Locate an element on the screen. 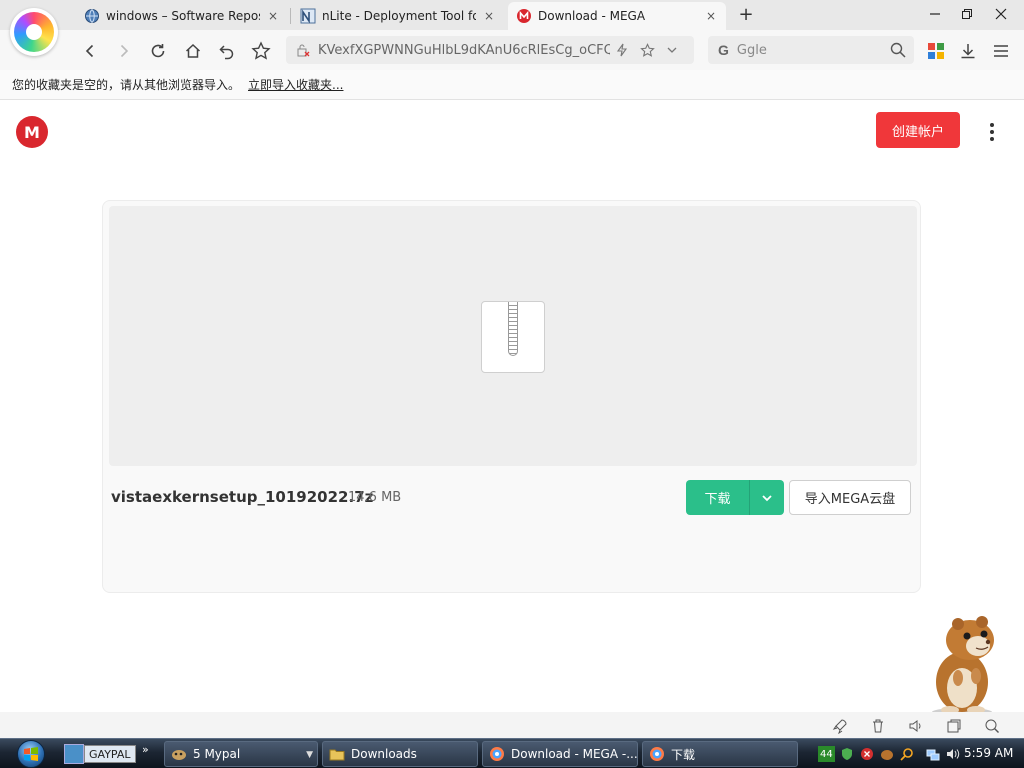 Image resolution: width=1024 pixels, height=768 pixels. tab-title: nLite - Deployment Tool for th is located at coordinates (399, 16).